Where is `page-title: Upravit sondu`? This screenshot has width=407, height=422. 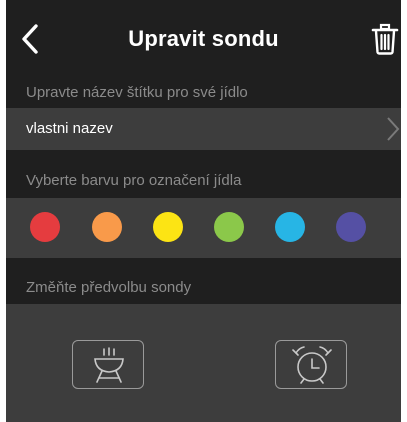 page-title: Upravit sondu is located at coordinates (203, 38).